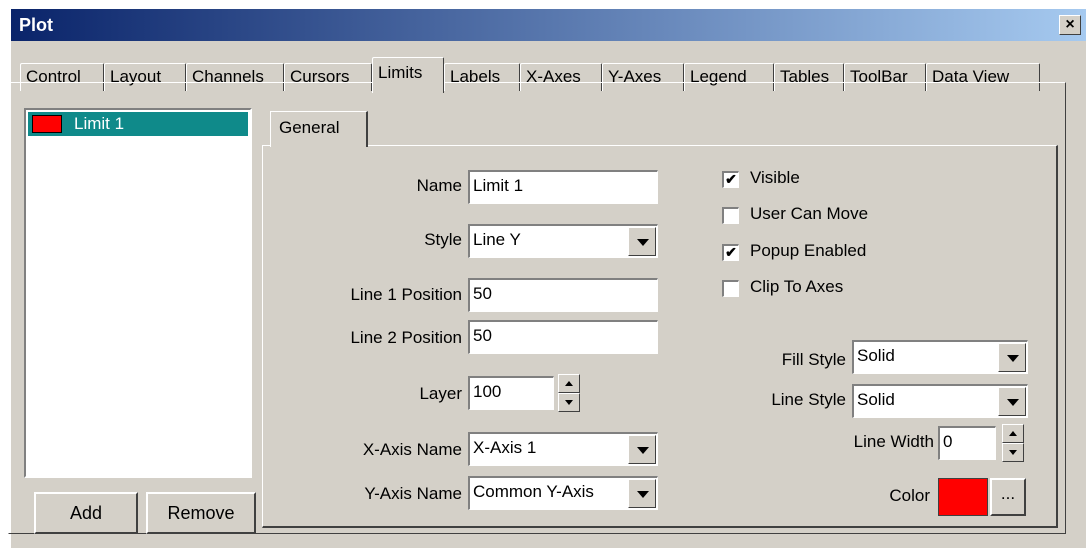 This screenshot has height=548, width=1086. Describe the element at coordinates (533, 491) in the screenshot. I see `y-axis-name-value: Common Y-Axis` at that location.